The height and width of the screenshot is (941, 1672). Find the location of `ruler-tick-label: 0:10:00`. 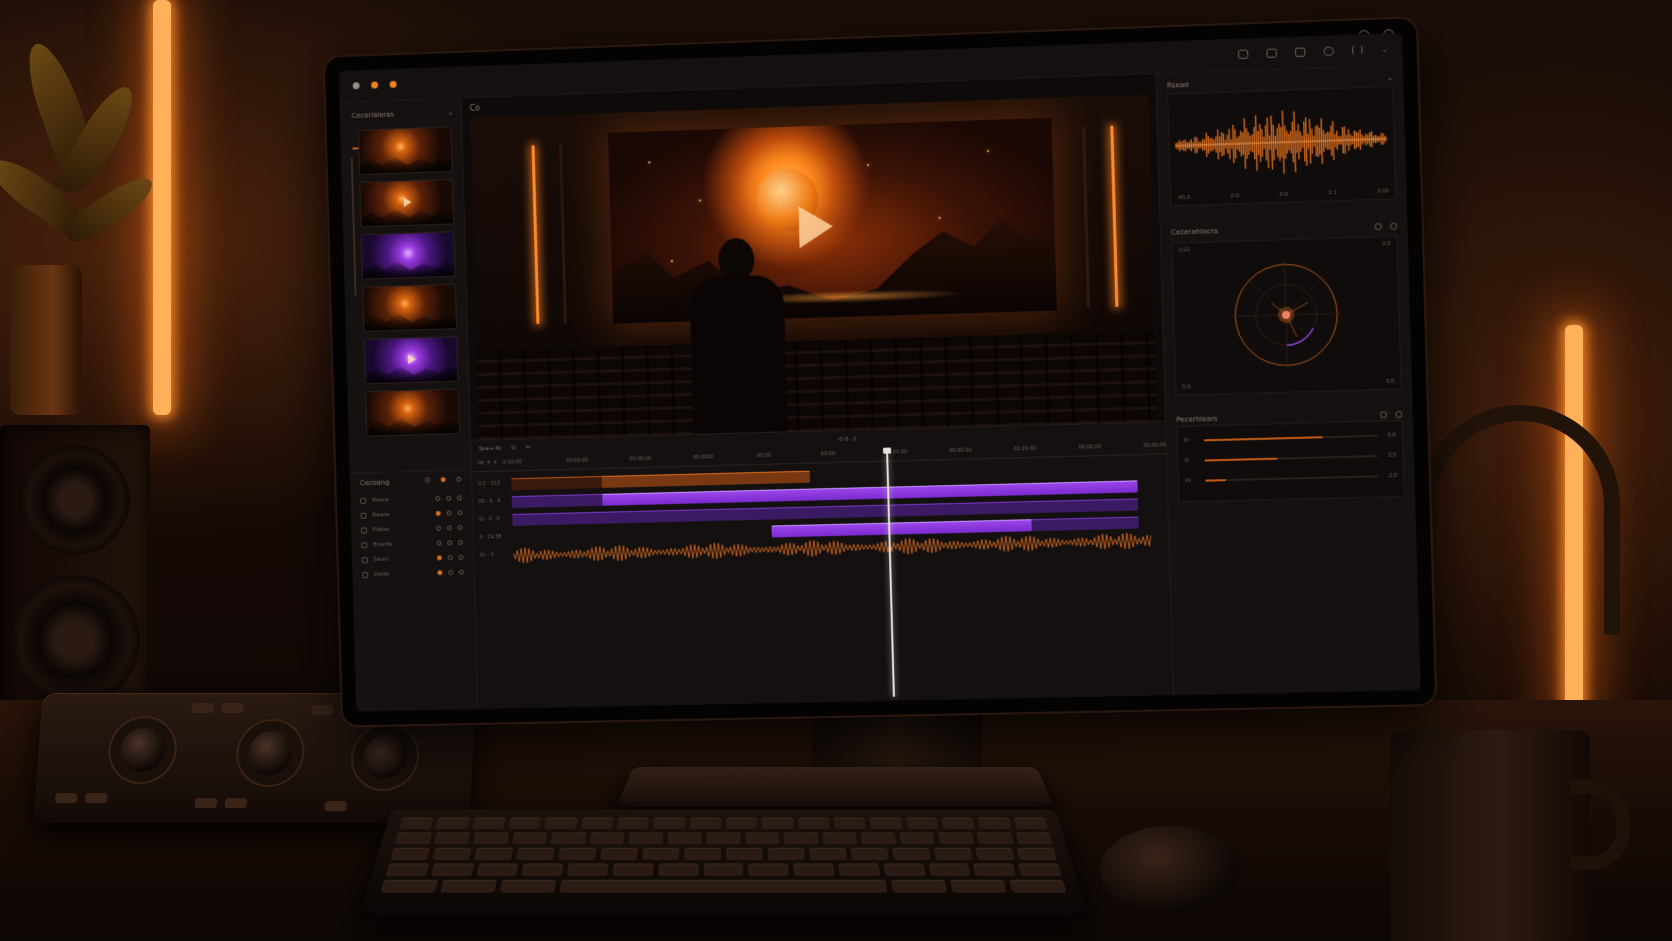

ruler-tick-label: 0:10:00 is located at coordinates (512, 462).